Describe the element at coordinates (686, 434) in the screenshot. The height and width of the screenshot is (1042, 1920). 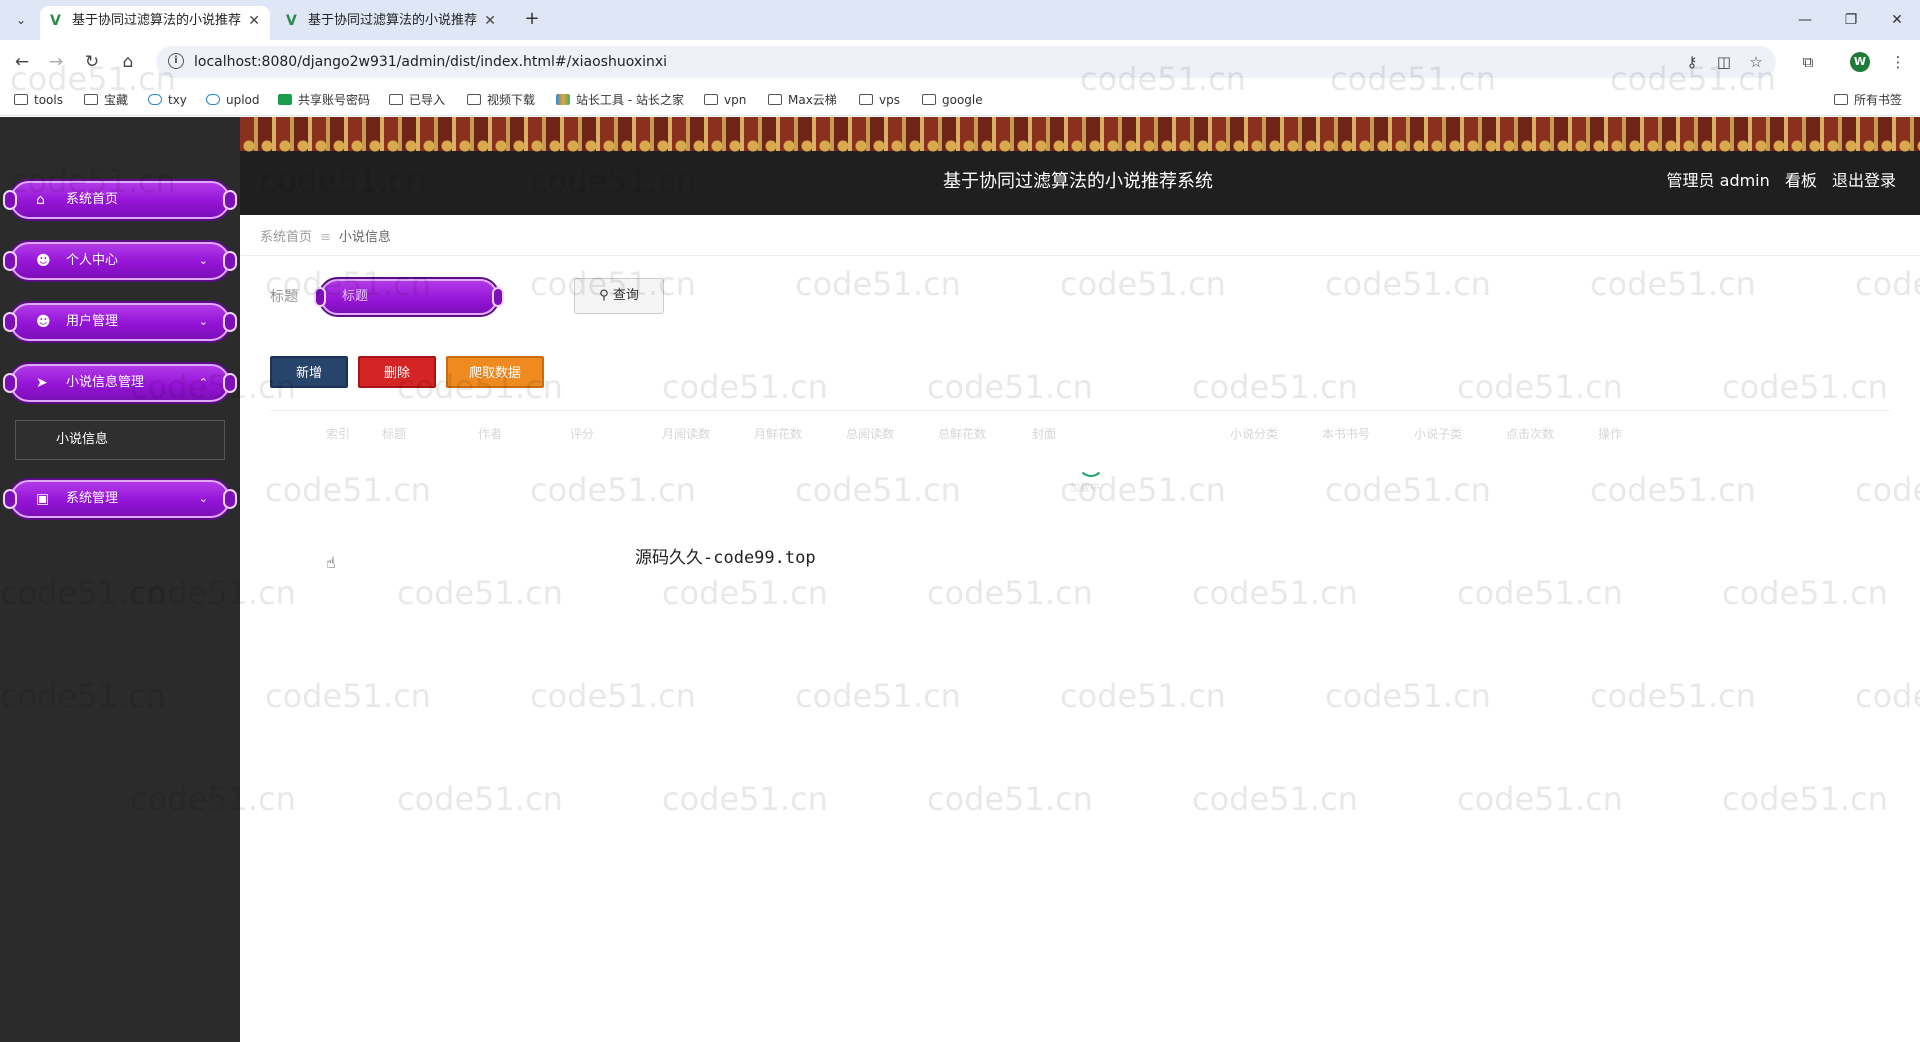
I see `table-header-cell: 月阅读数` at that location.